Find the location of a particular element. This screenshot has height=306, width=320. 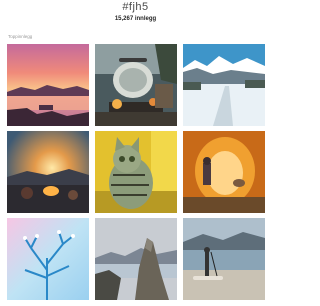

campfire-image is located at coordinates (48, 172).